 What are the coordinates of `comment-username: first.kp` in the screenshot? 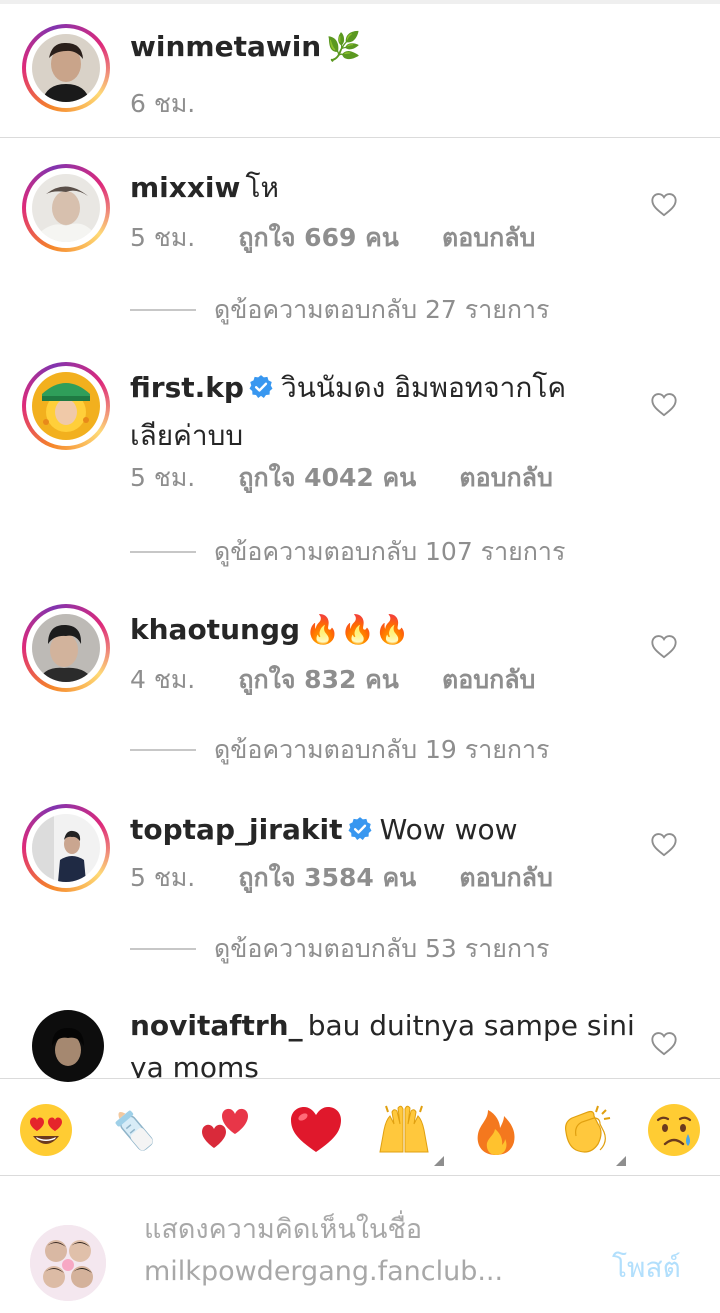 It's located at (187, 387).